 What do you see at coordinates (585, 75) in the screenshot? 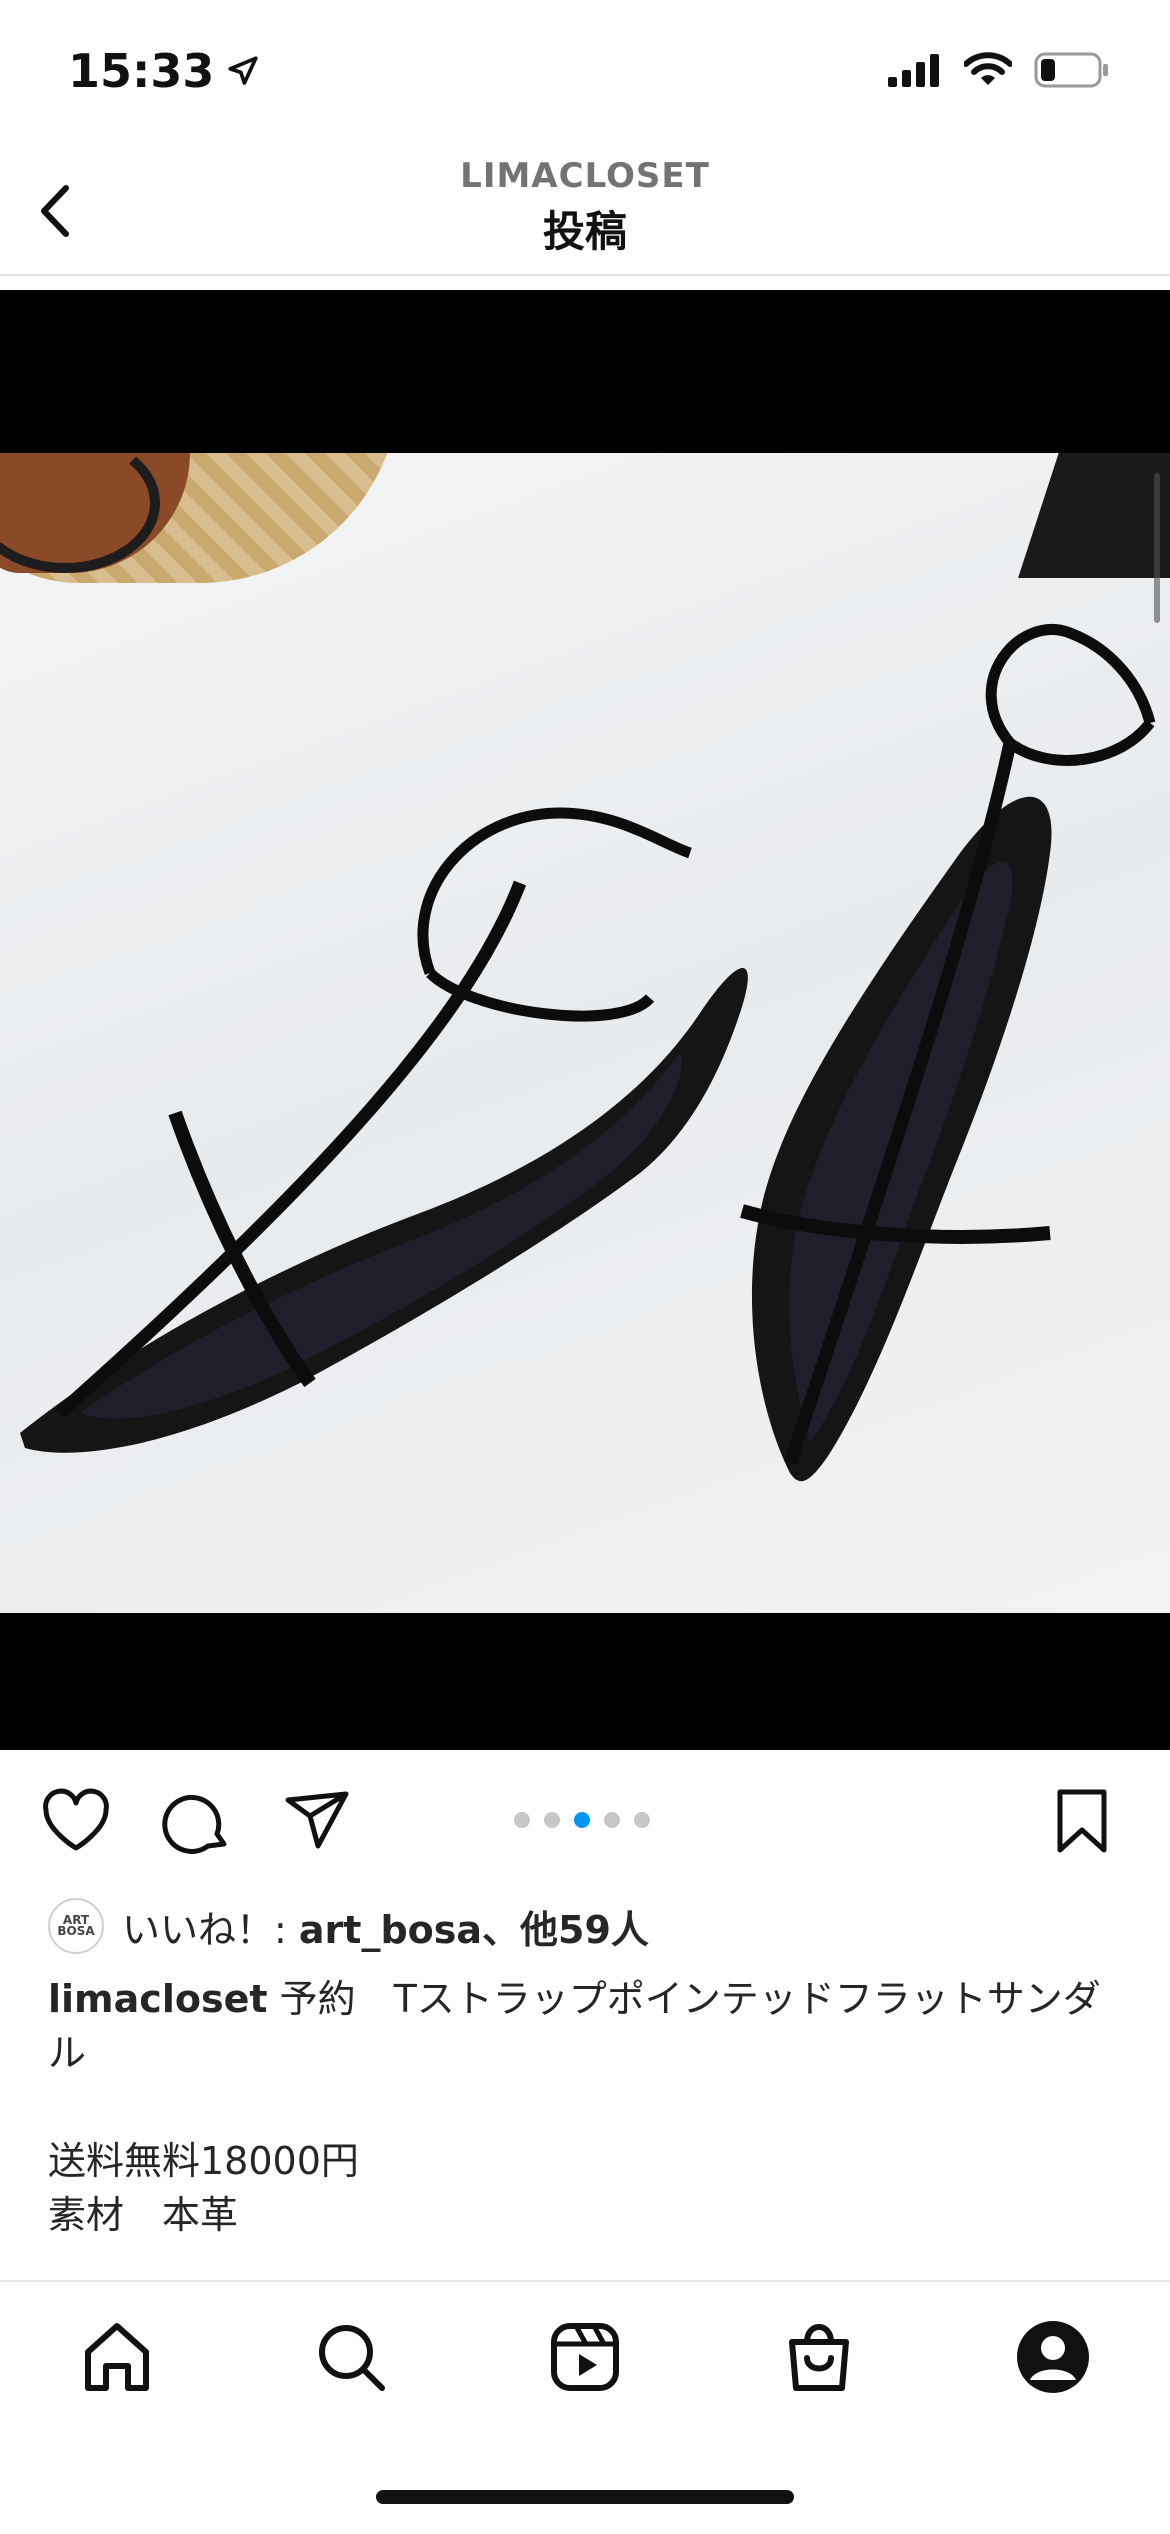
I see `status-bar: 15:33` at bounding box center [585, 75].